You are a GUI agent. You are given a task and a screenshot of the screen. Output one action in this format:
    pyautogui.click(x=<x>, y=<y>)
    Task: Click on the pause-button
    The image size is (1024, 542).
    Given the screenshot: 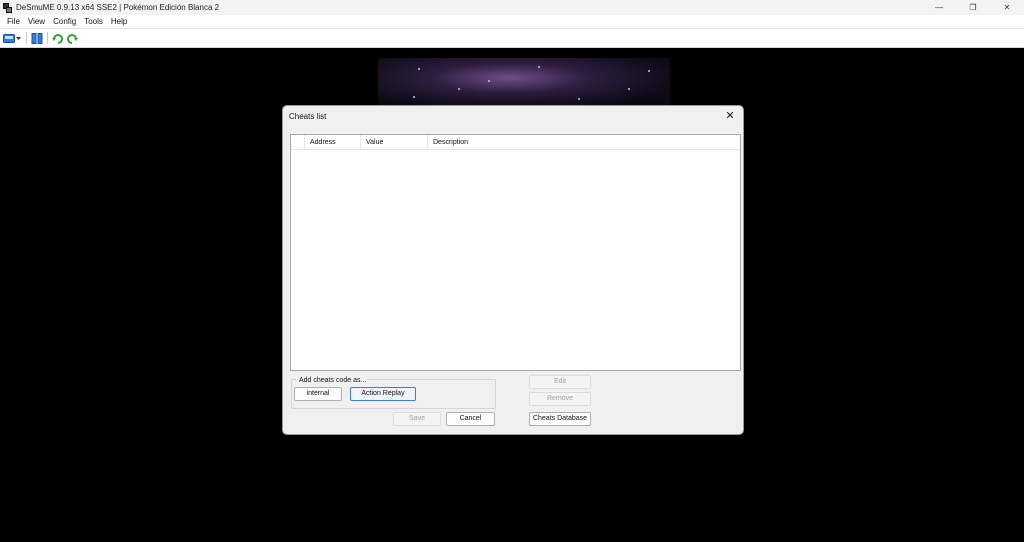 What is the action you would take?
    pyautogui.click(x=37, y=38)
    